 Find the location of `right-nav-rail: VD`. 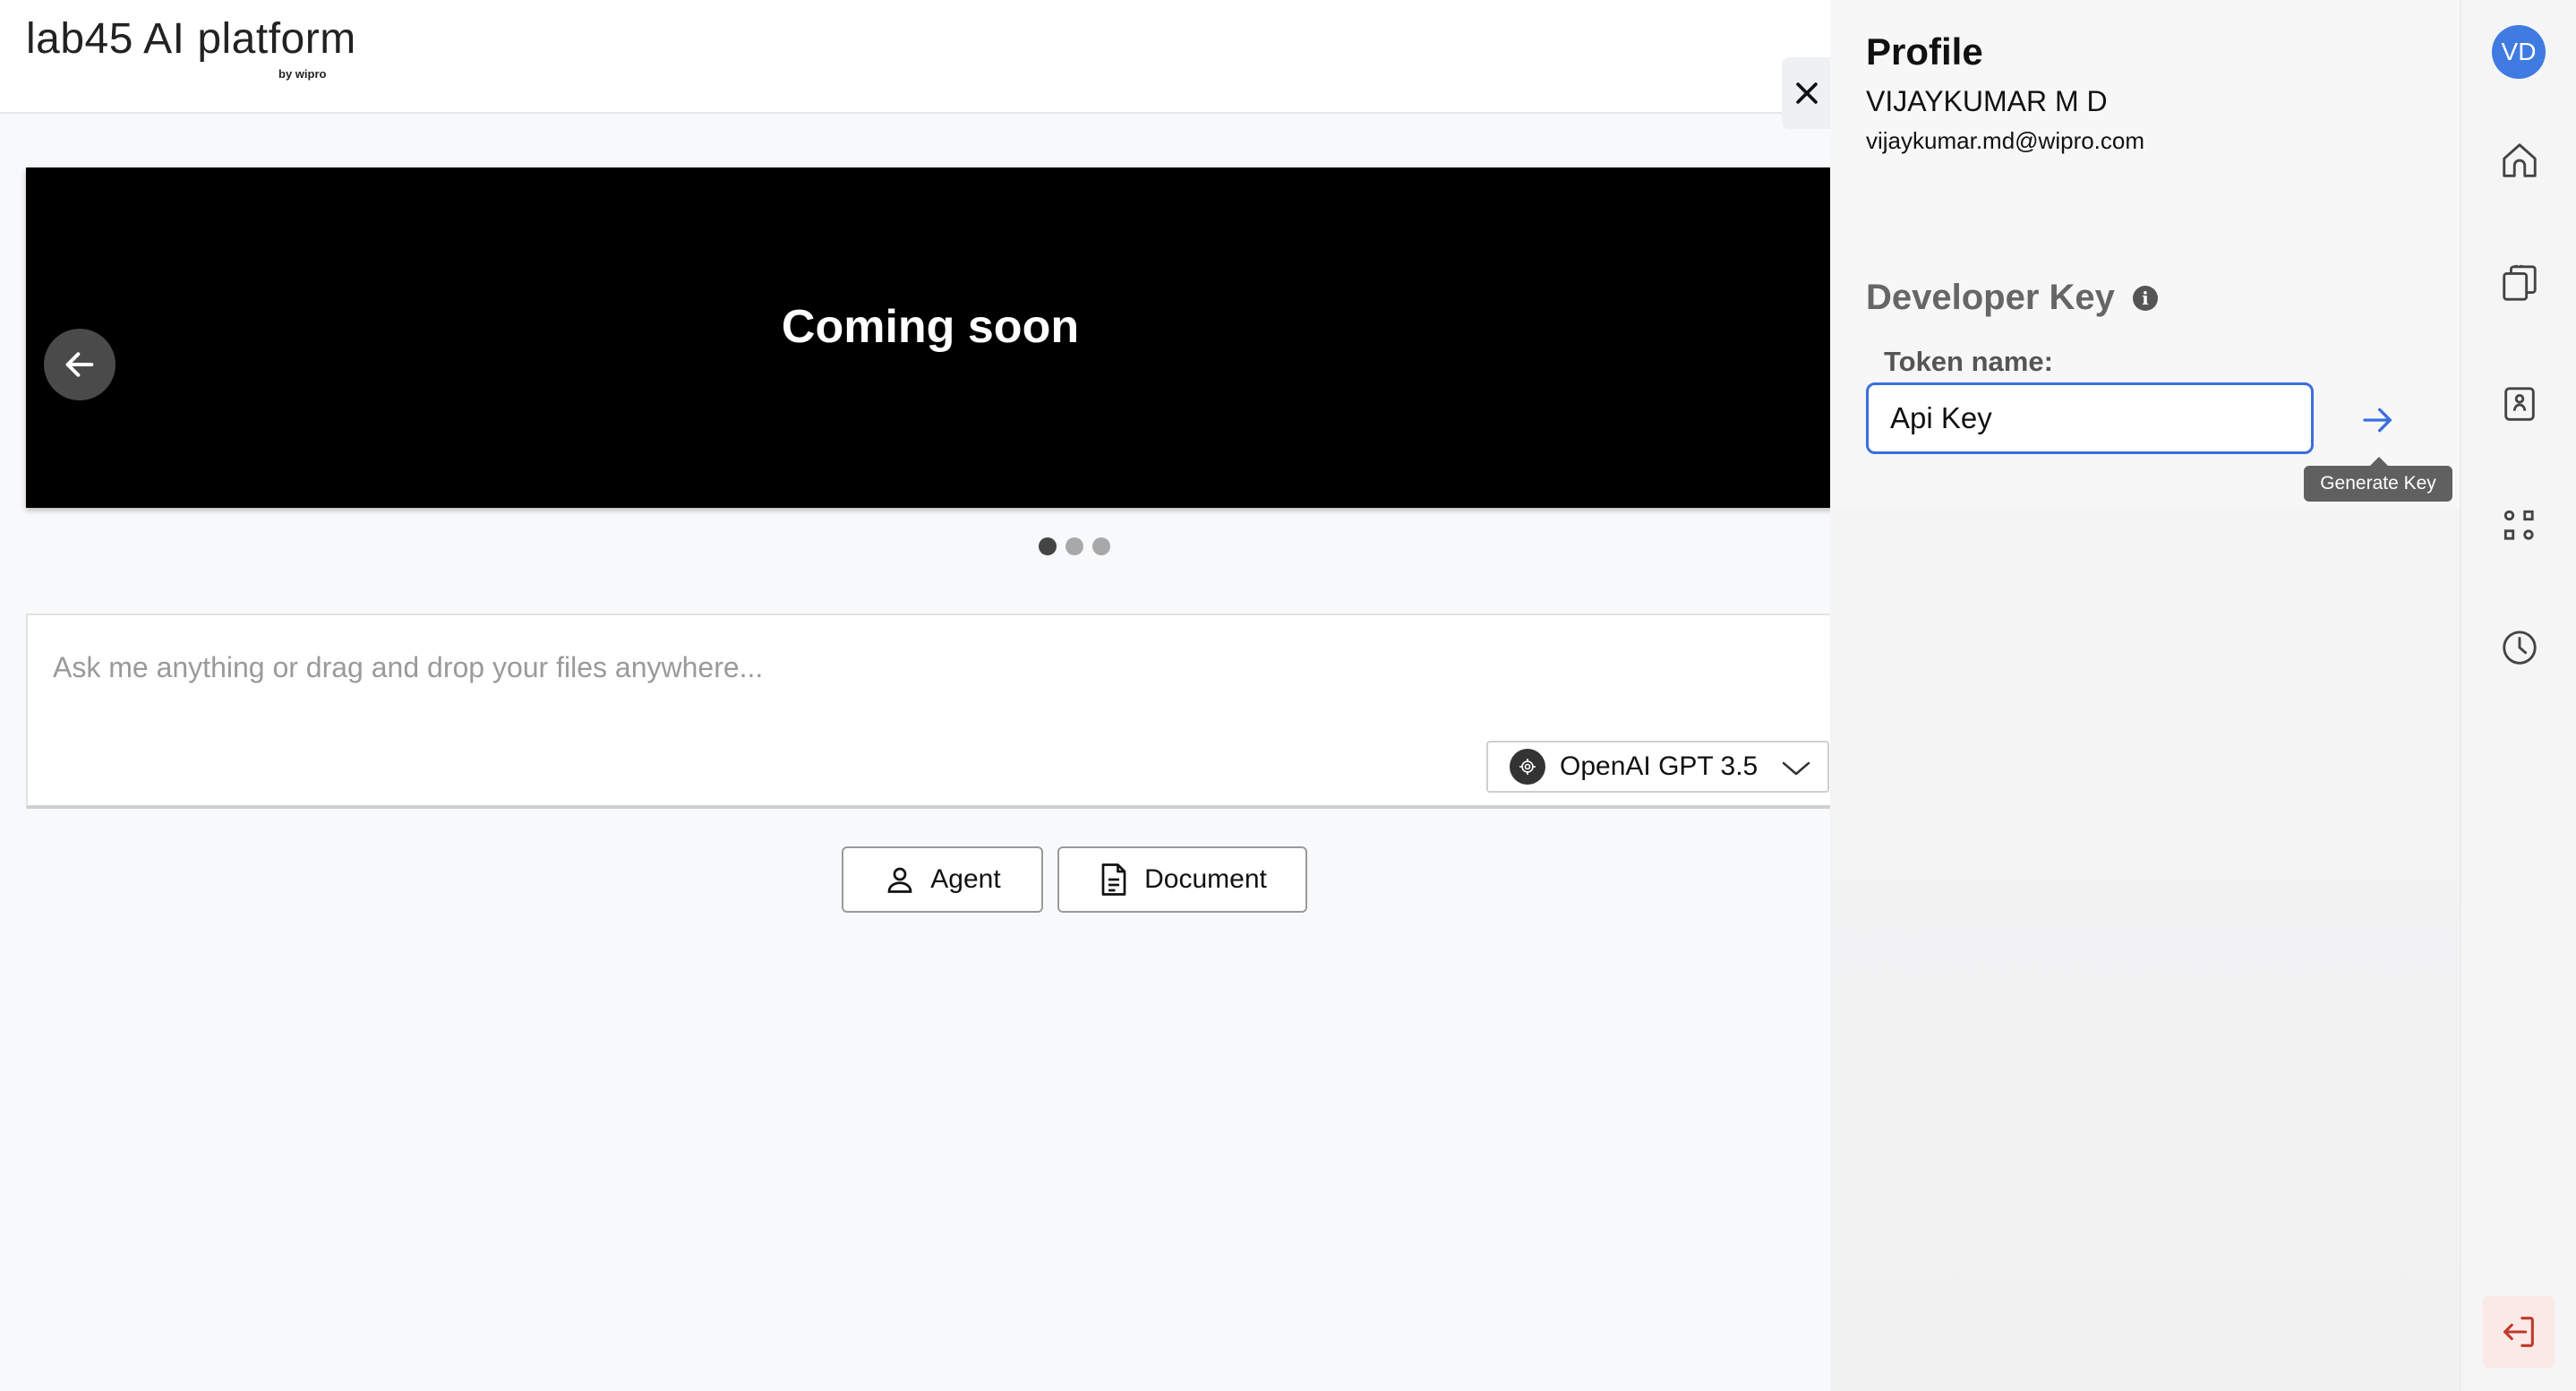

right-nav-rail: VD is located at coordinates (2518, 695).